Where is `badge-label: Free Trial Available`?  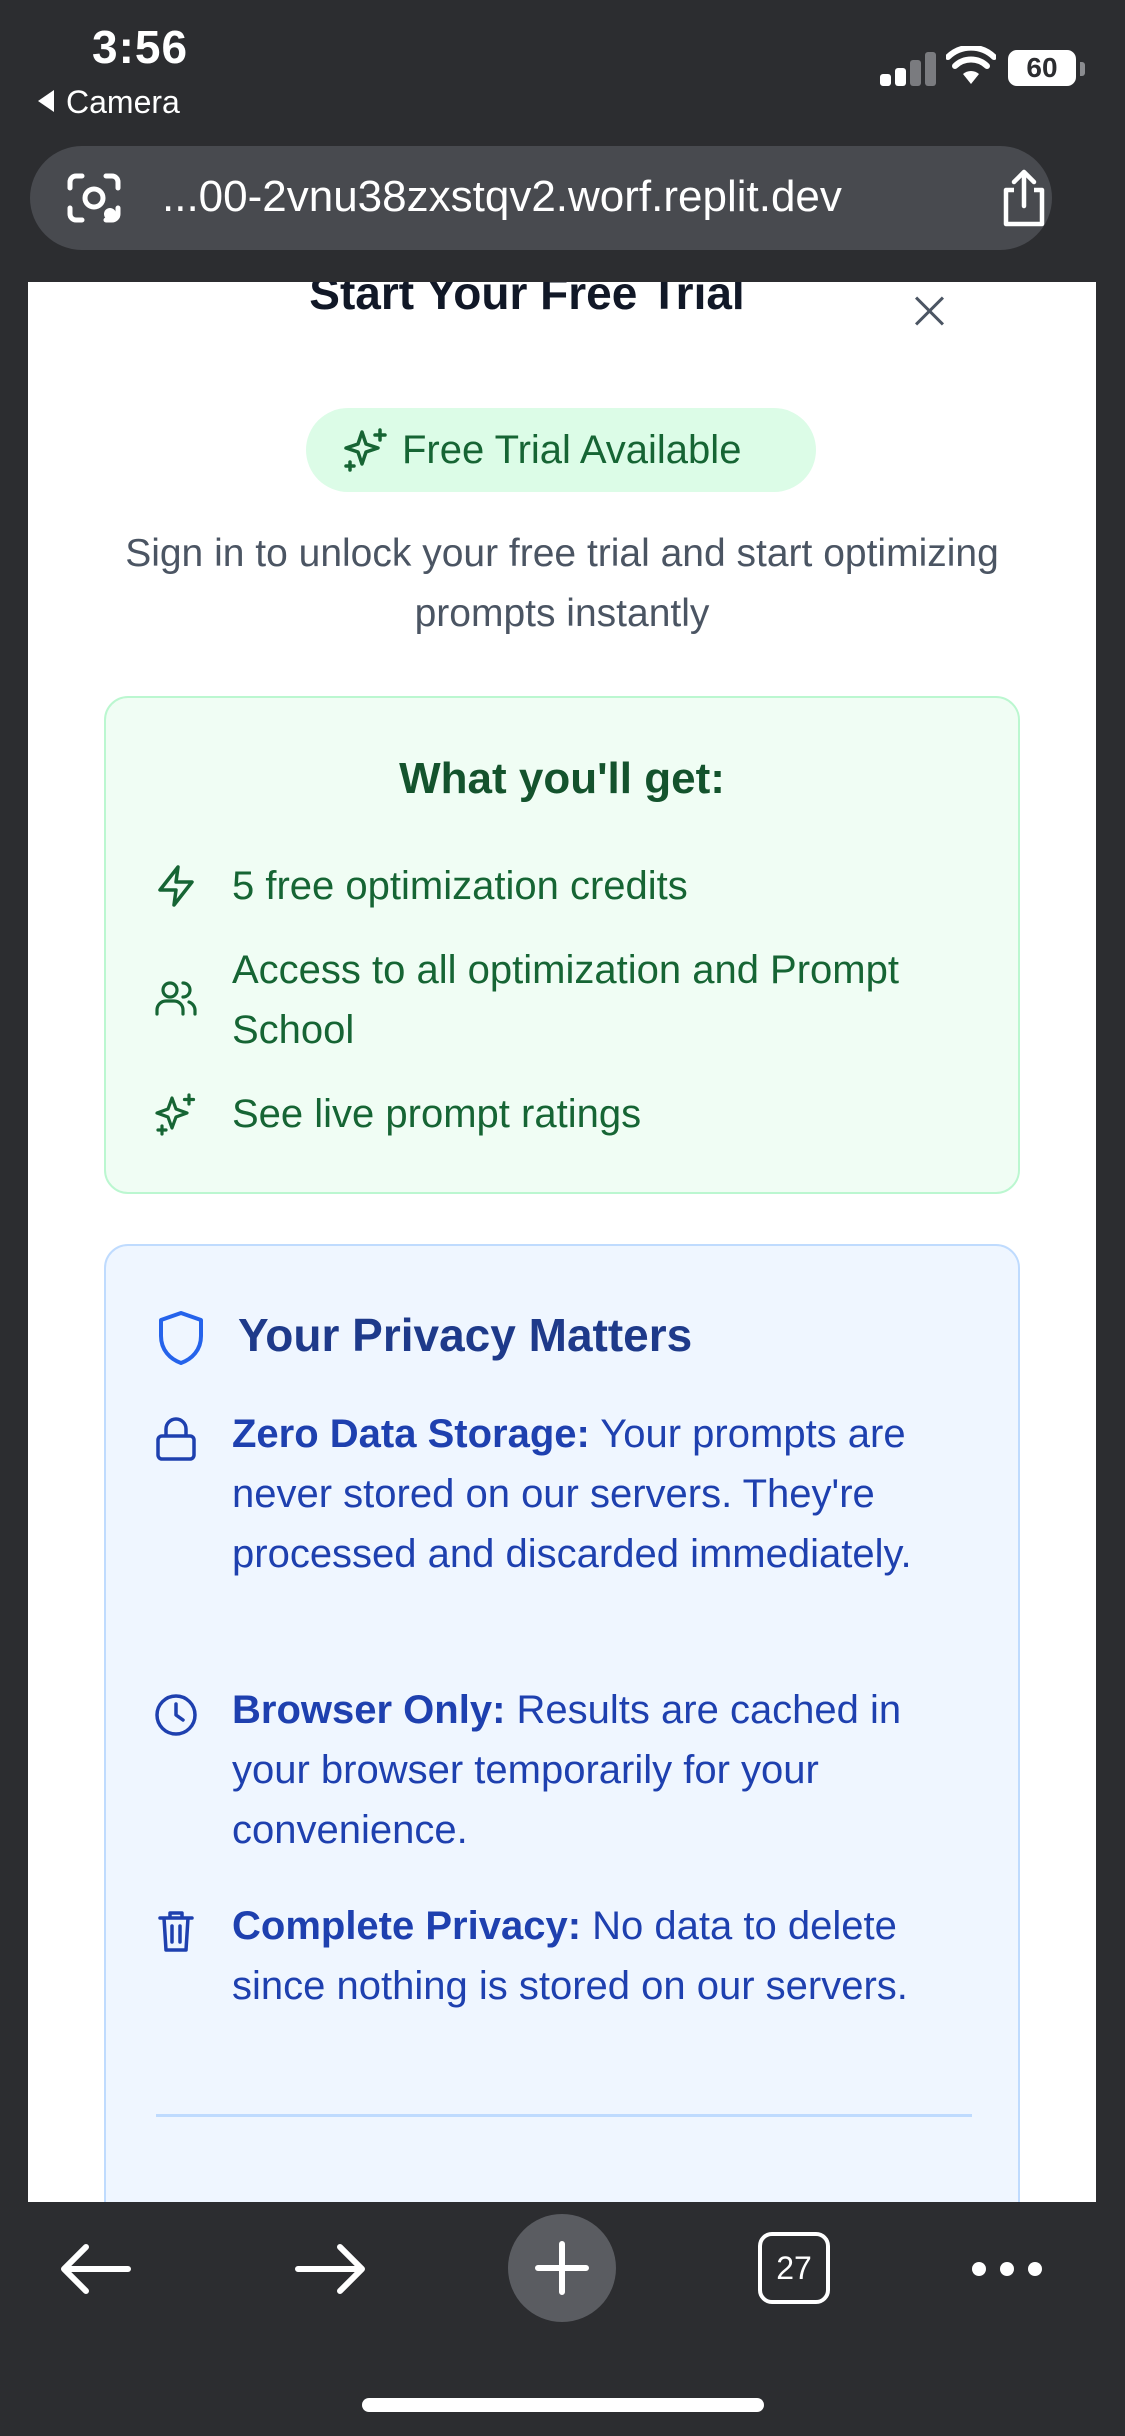 badge-label: Free Trial Available is located at coordinates (572, 450).